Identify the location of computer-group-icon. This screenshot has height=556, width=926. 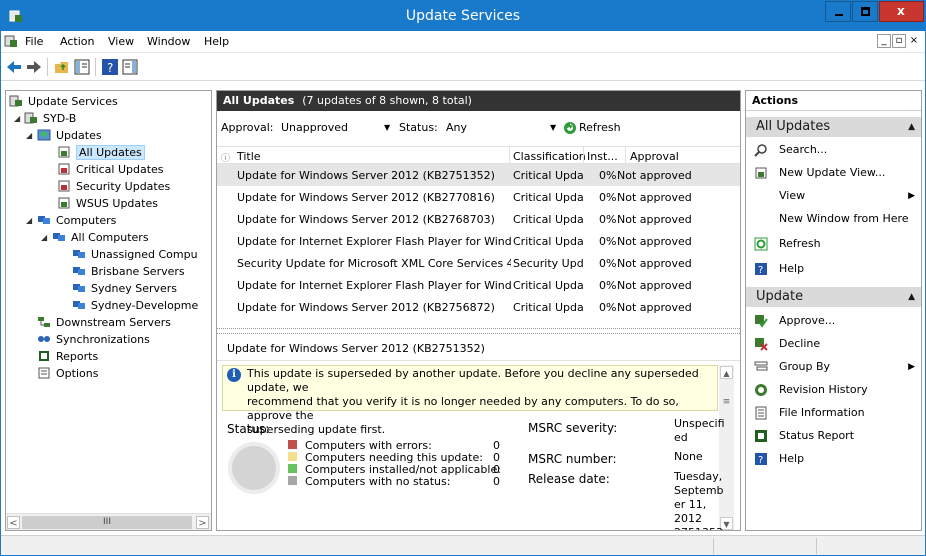
(59, 237).